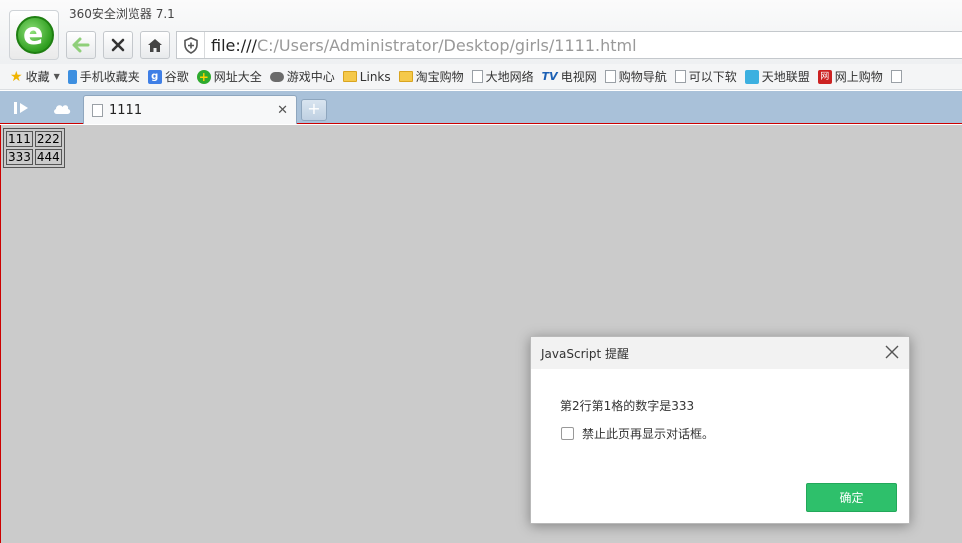 Image resolution: width=962 pixels, height=543 pixels. Describe the element at coordinates (851, 497) in the screenshot. I see `ok-button: 确定` at that location.